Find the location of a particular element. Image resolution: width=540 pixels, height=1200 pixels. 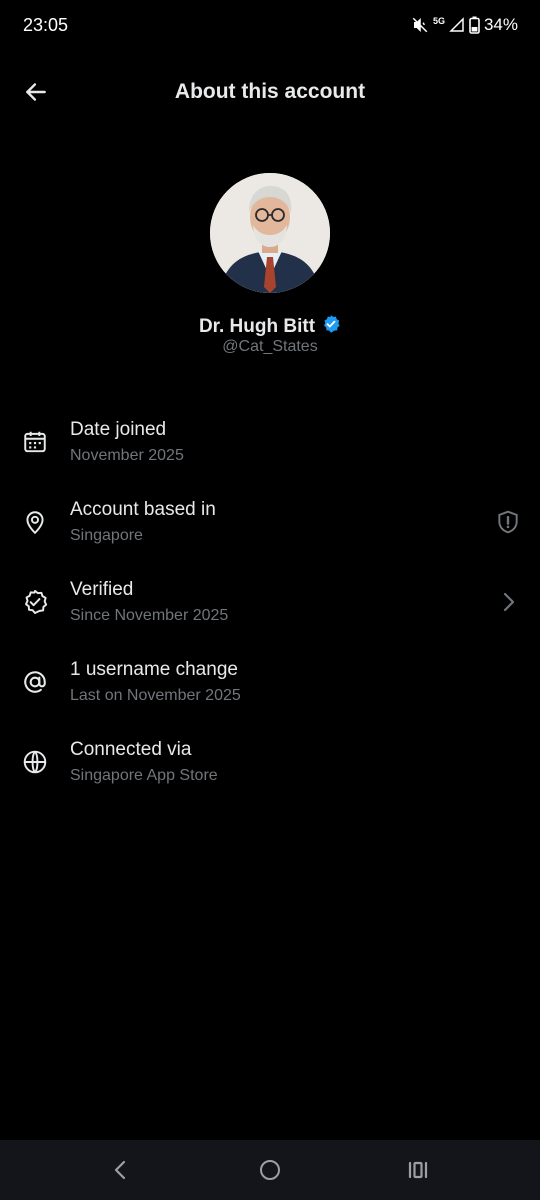

avatar-portrait is located at coordinates (270, 233).